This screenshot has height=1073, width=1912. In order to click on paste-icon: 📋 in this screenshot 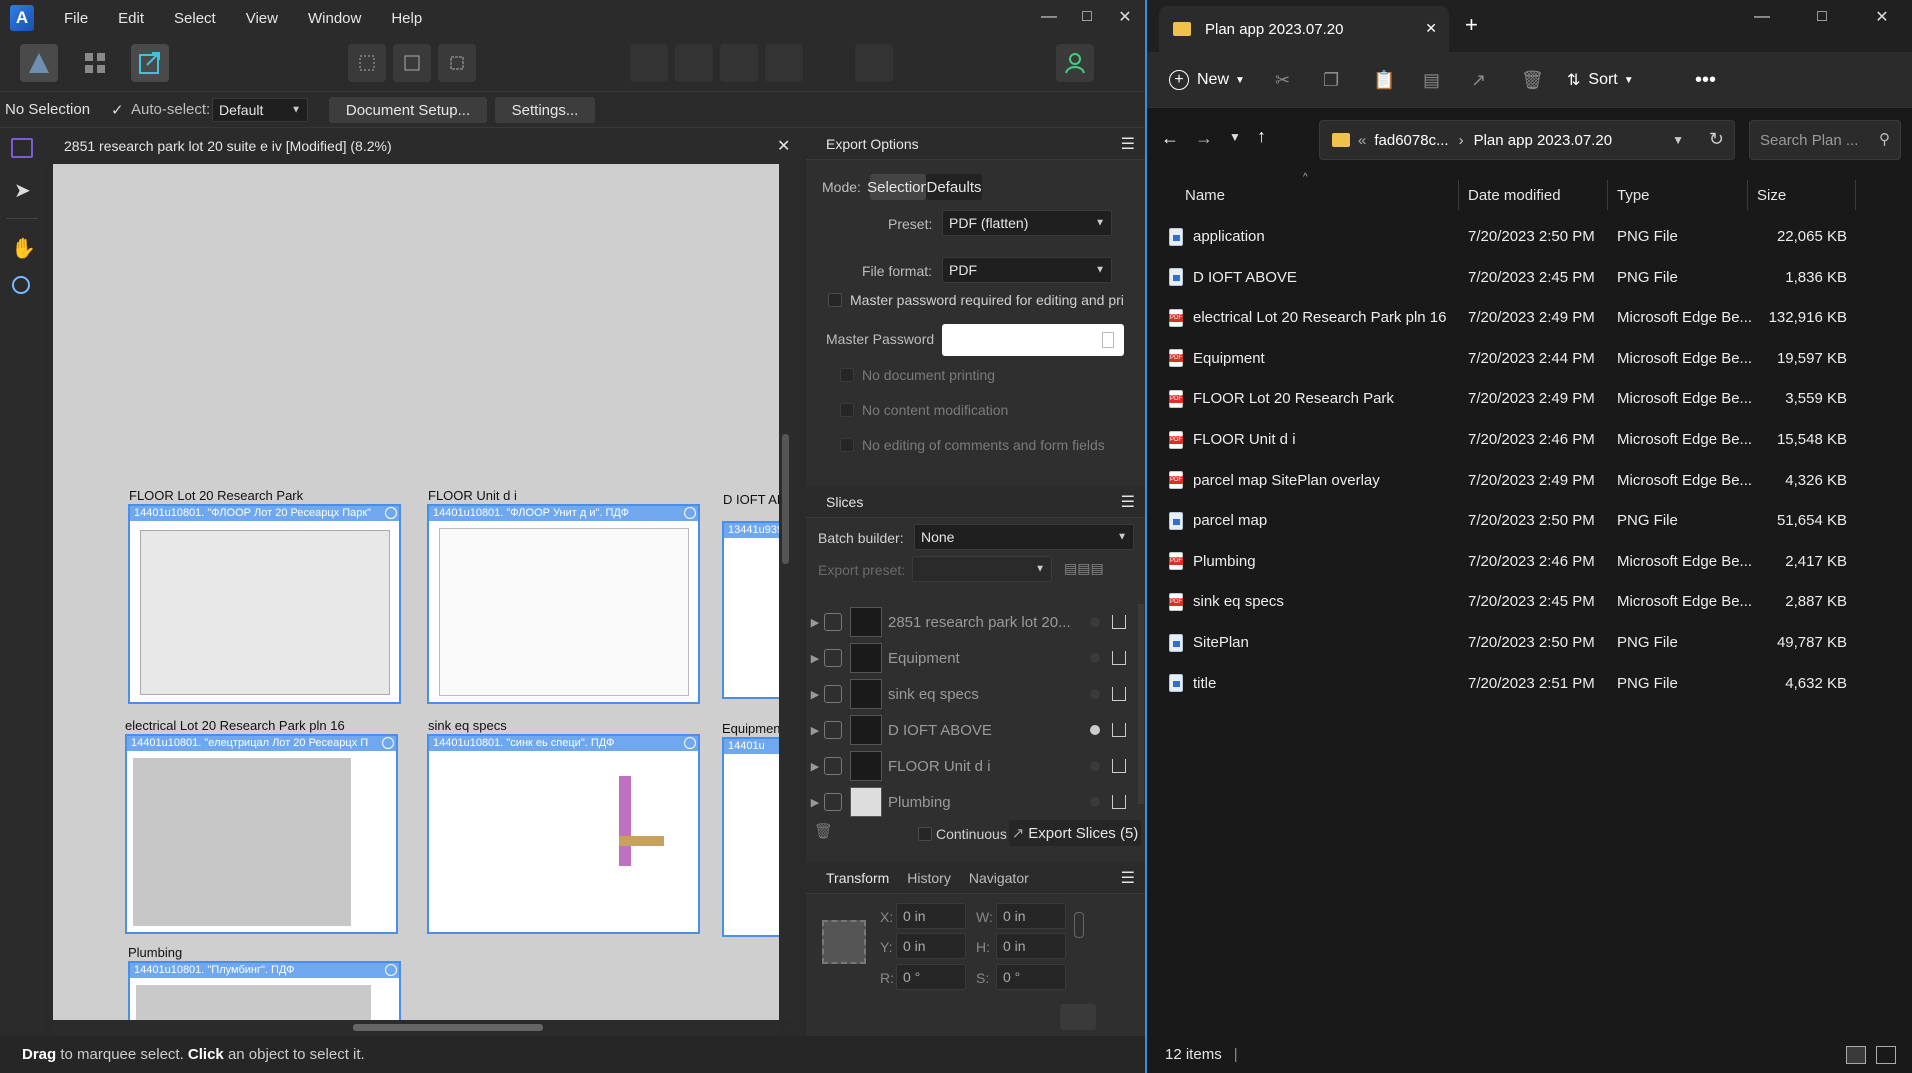, I will do `click(1384, 80)`.